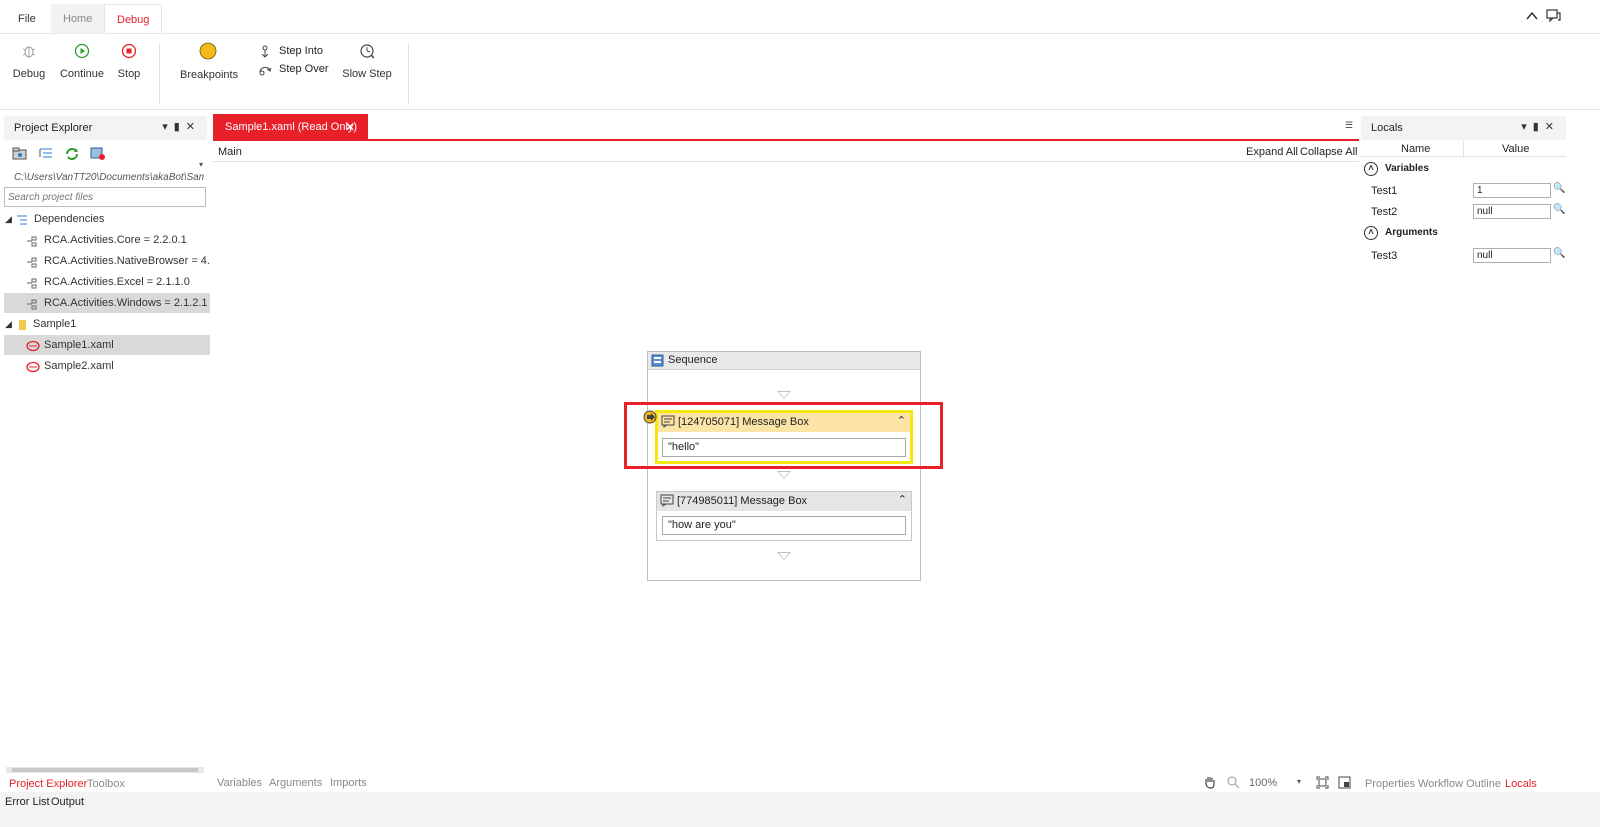 The image size is (1600, 827). What do you see at coordinates (301, 51) in the screenshot?
I see `step-into-label: Step Into` at bounding box center [301, 51].